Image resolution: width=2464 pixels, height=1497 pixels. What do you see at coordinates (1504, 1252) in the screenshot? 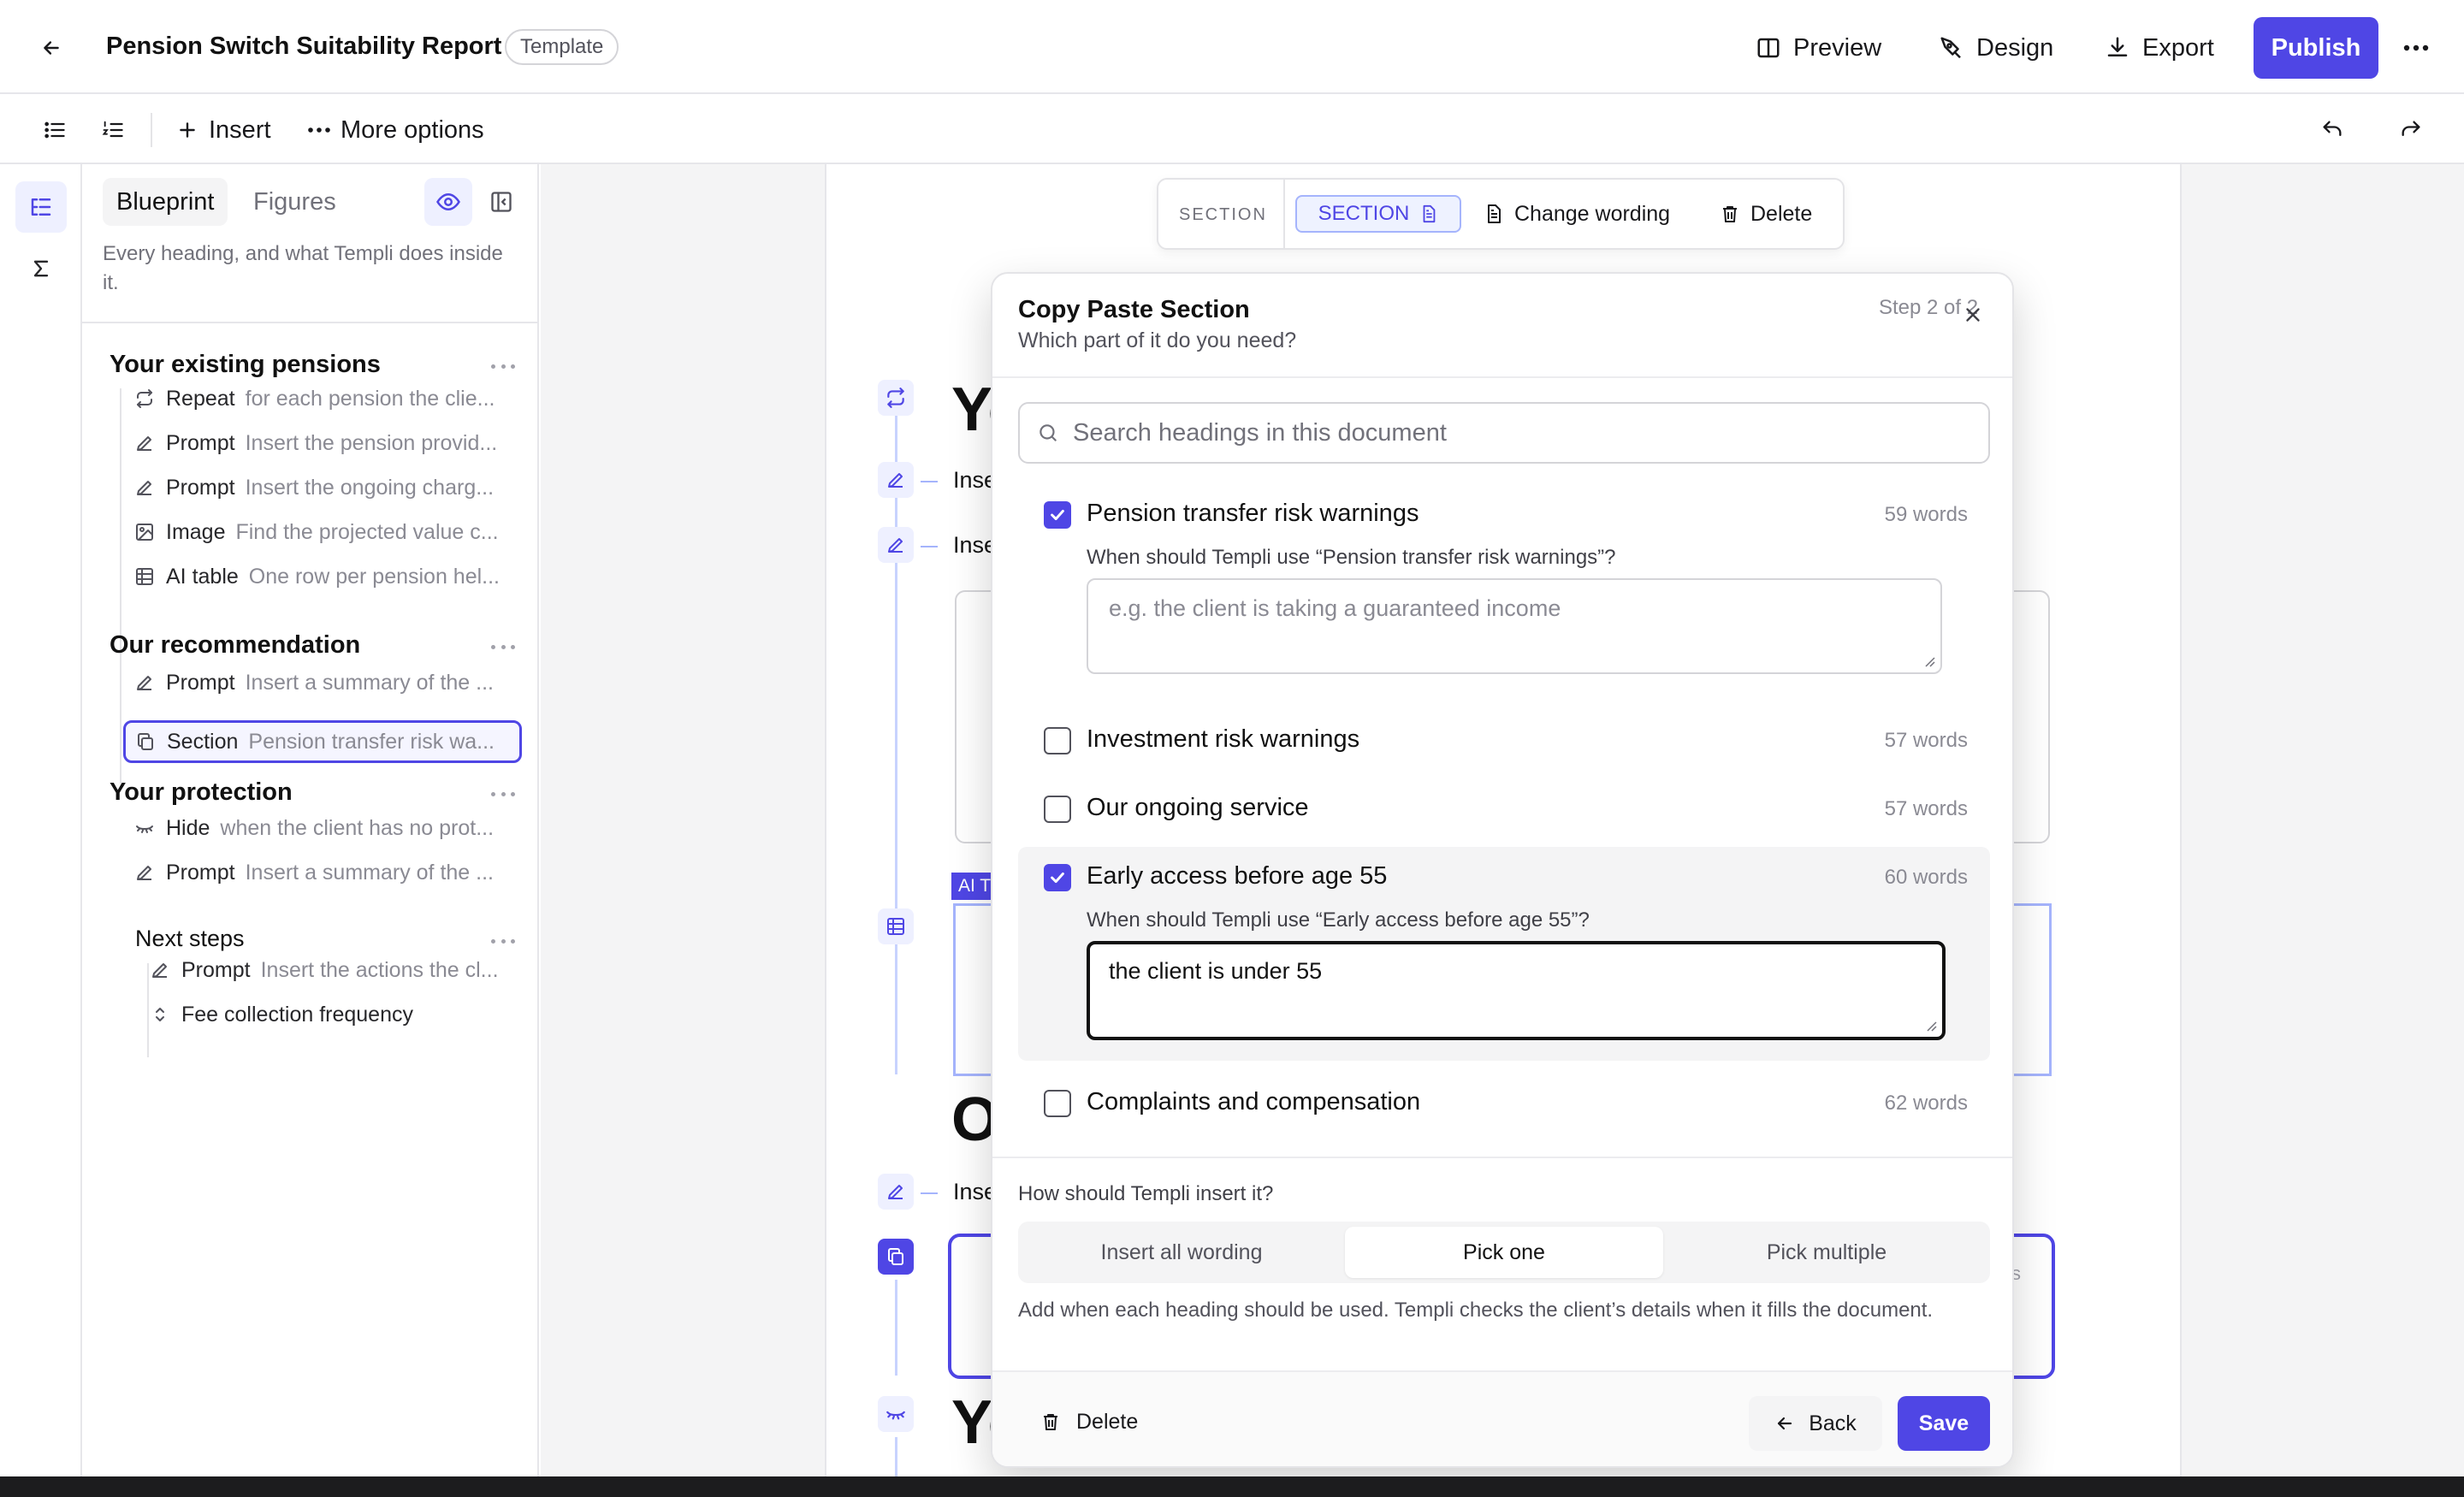
I see `mode-pick-one: Pick one` at bounding box center [1504, 1252].